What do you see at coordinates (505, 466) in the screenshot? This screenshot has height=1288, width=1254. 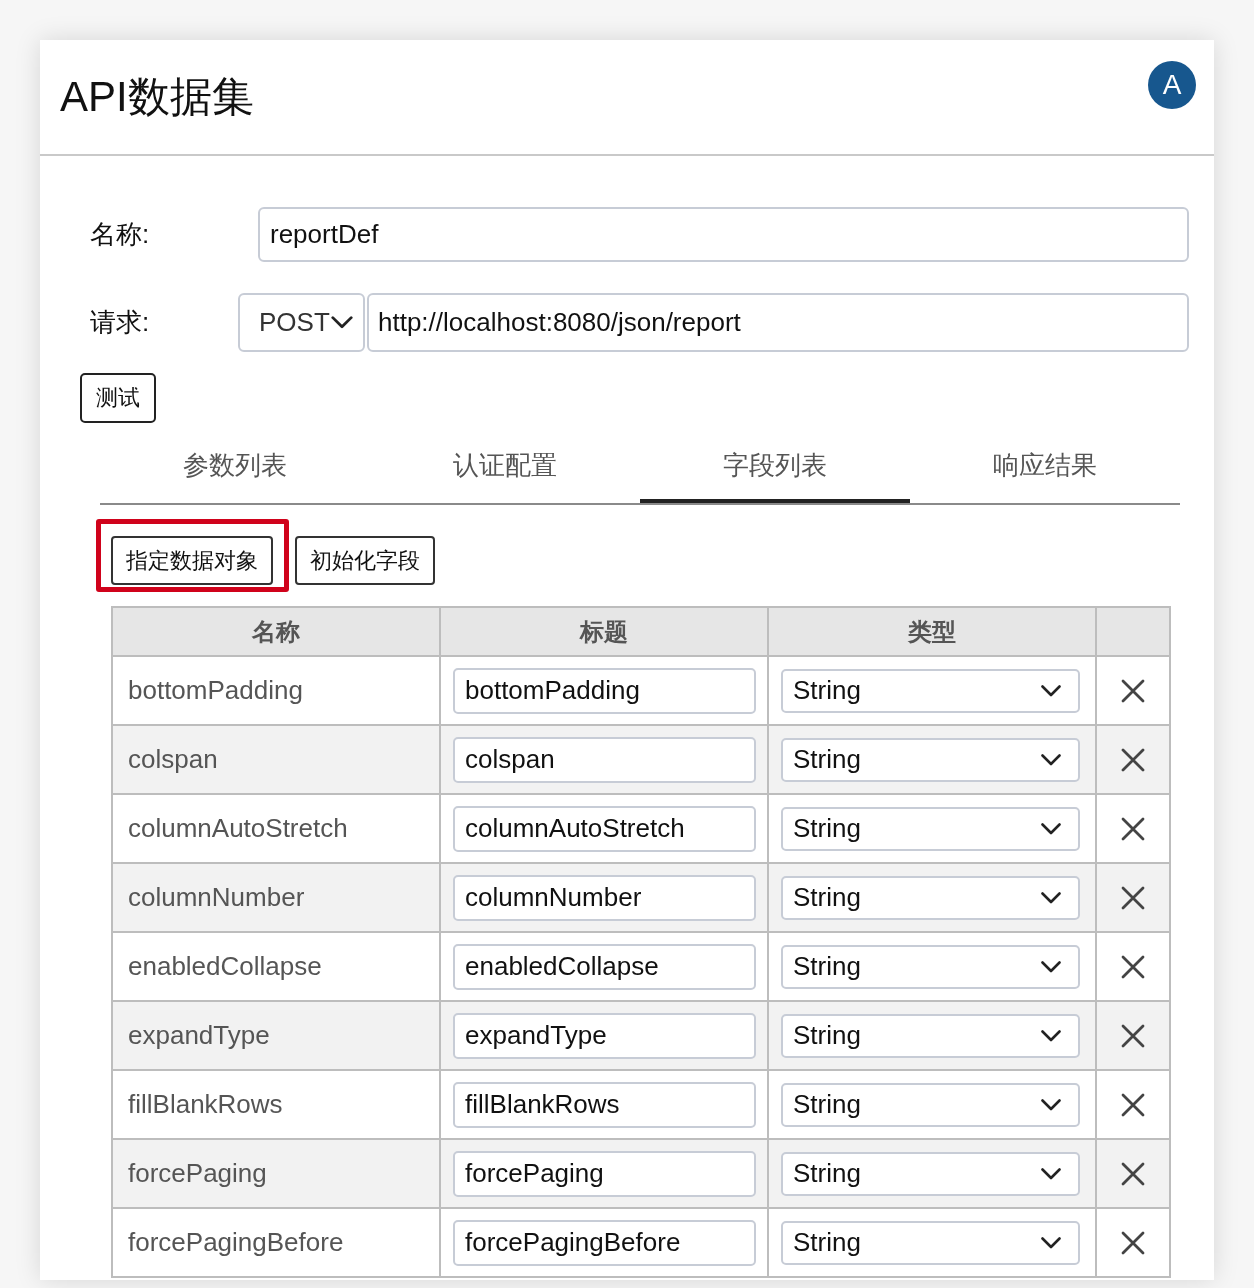 I see `tab: 认证配置` at bounding box center [505, 466].